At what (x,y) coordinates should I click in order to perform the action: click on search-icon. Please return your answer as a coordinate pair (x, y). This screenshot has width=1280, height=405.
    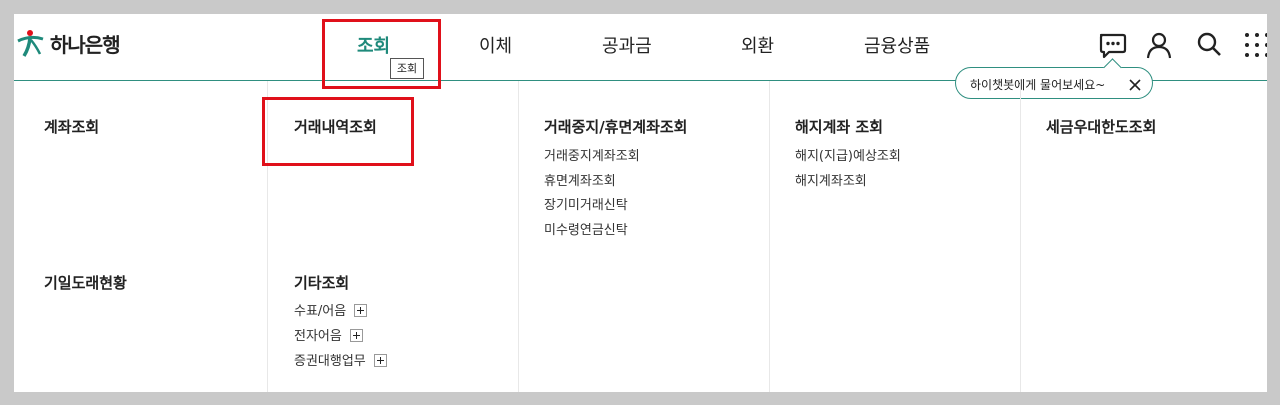
    Looking at the image, I should click on (1209, 45).